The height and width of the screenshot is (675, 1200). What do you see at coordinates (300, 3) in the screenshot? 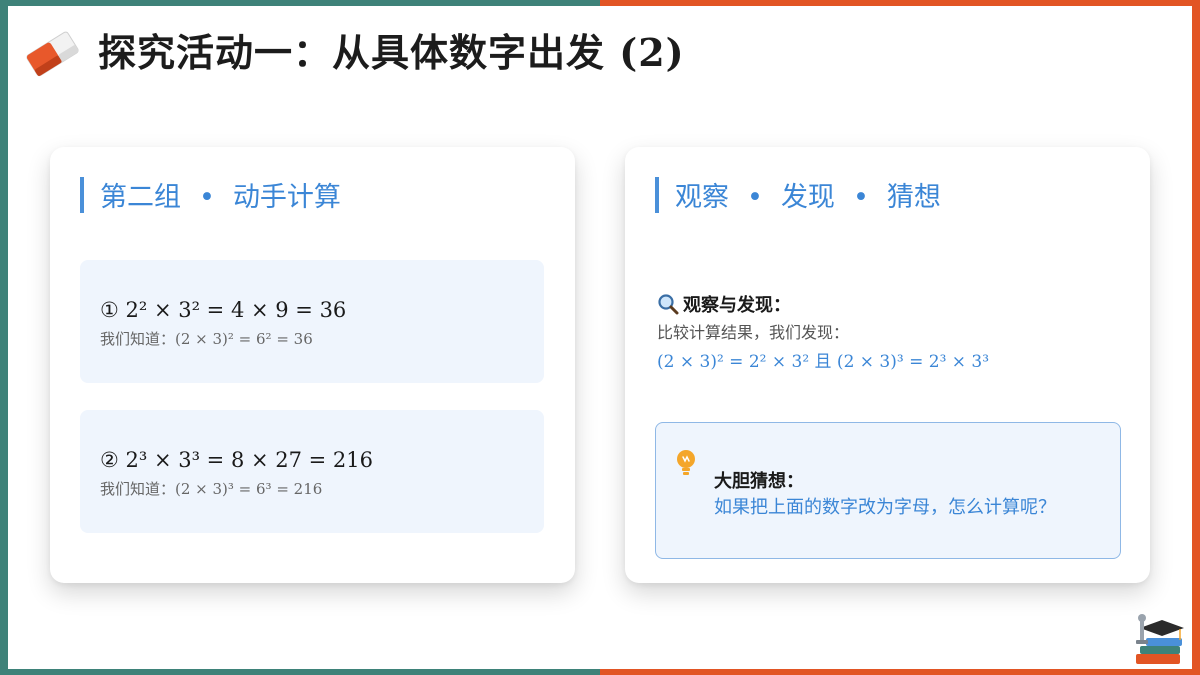
I see `frame-top-left` at bounding box center [300, 3].